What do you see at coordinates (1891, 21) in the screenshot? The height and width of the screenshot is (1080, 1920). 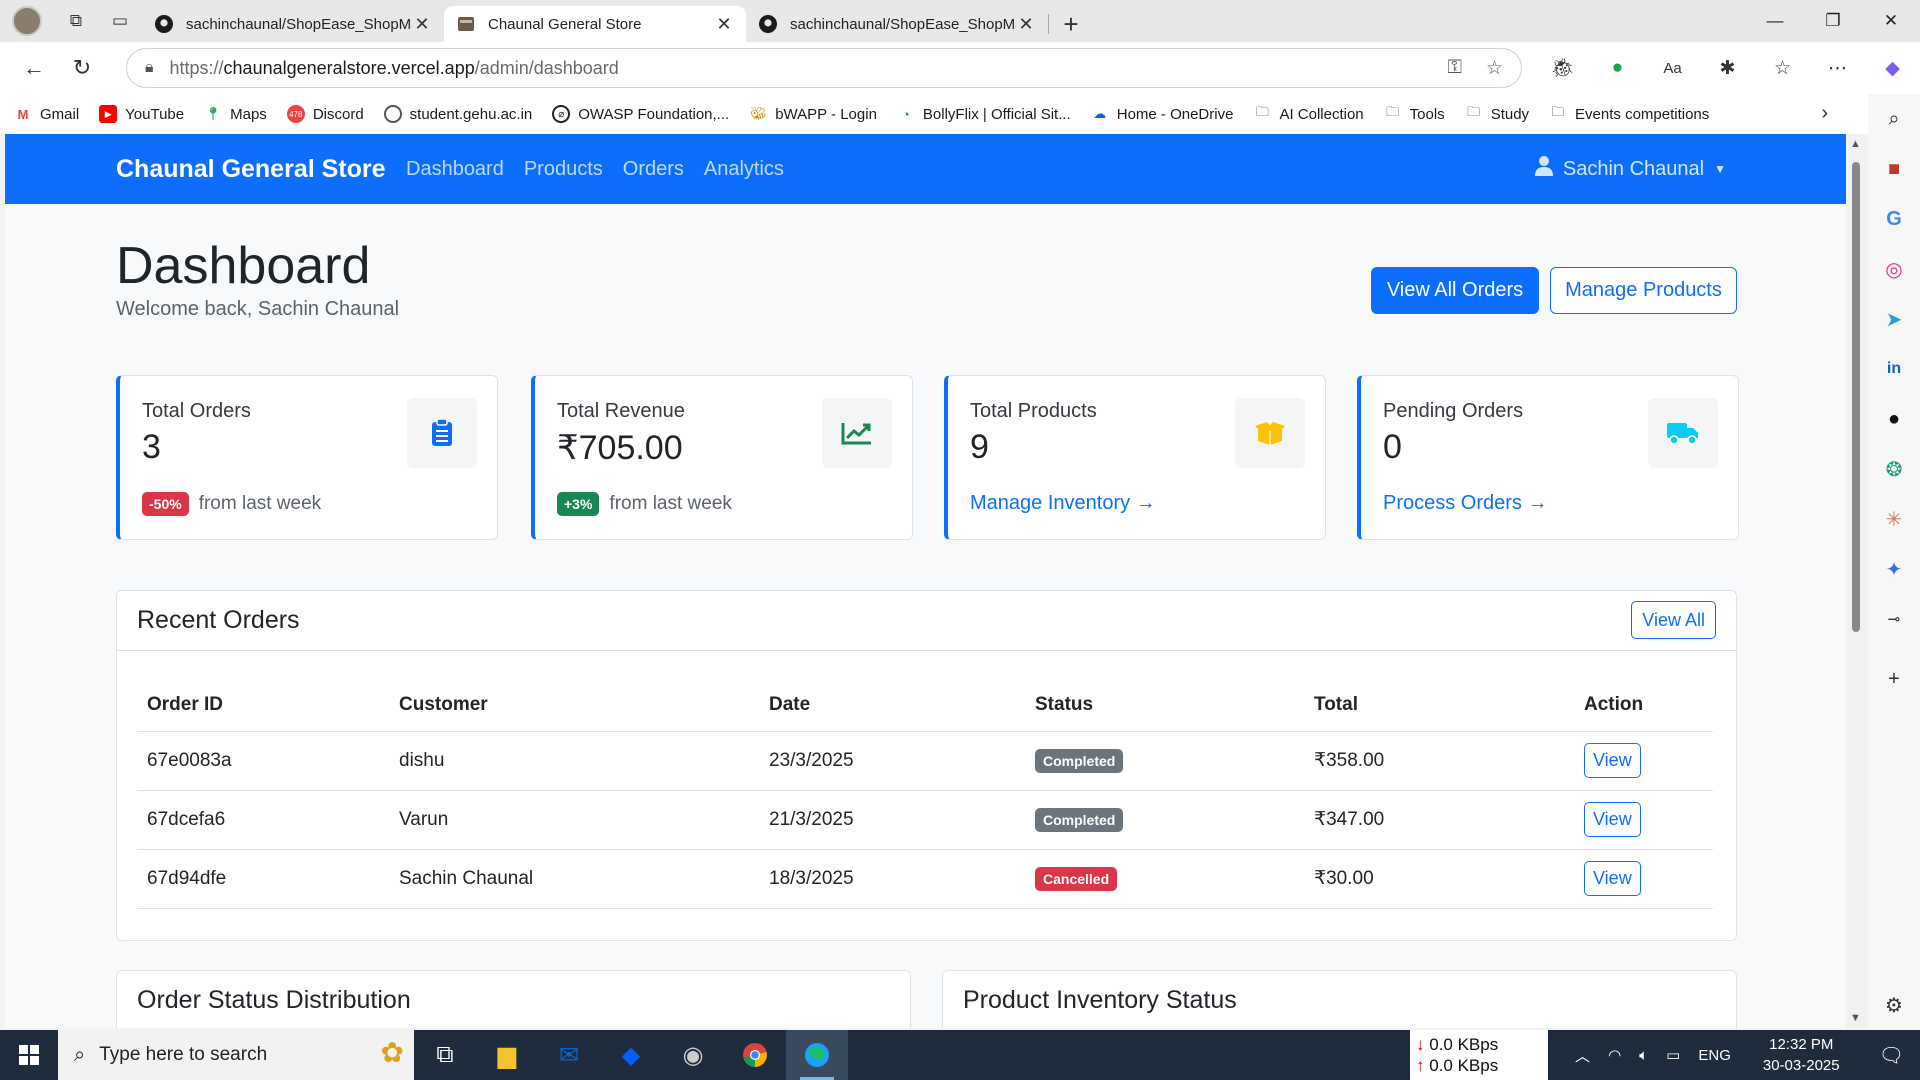 I see `close-window-icon: ✕` at bounding box center [1891, 21].